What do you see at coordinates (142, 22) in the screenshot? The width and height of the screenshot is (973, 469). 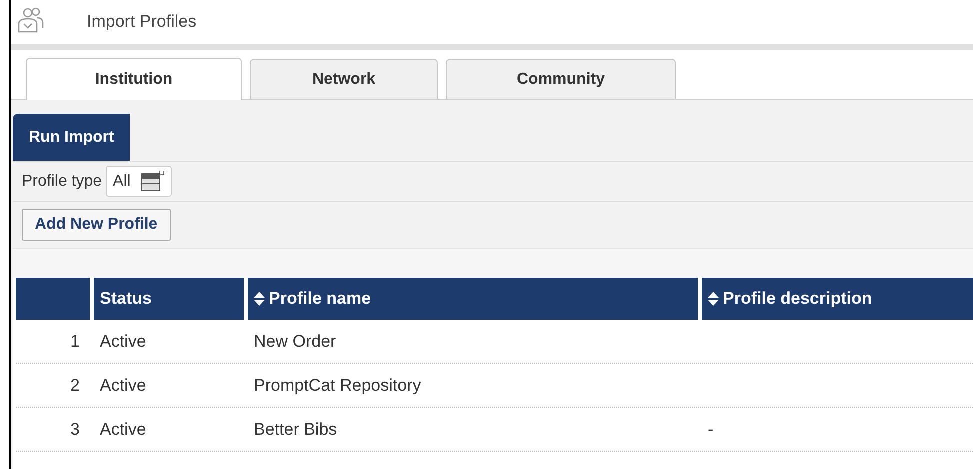 I see `page-title: Import Profiles` at bounding box center [142, 22].